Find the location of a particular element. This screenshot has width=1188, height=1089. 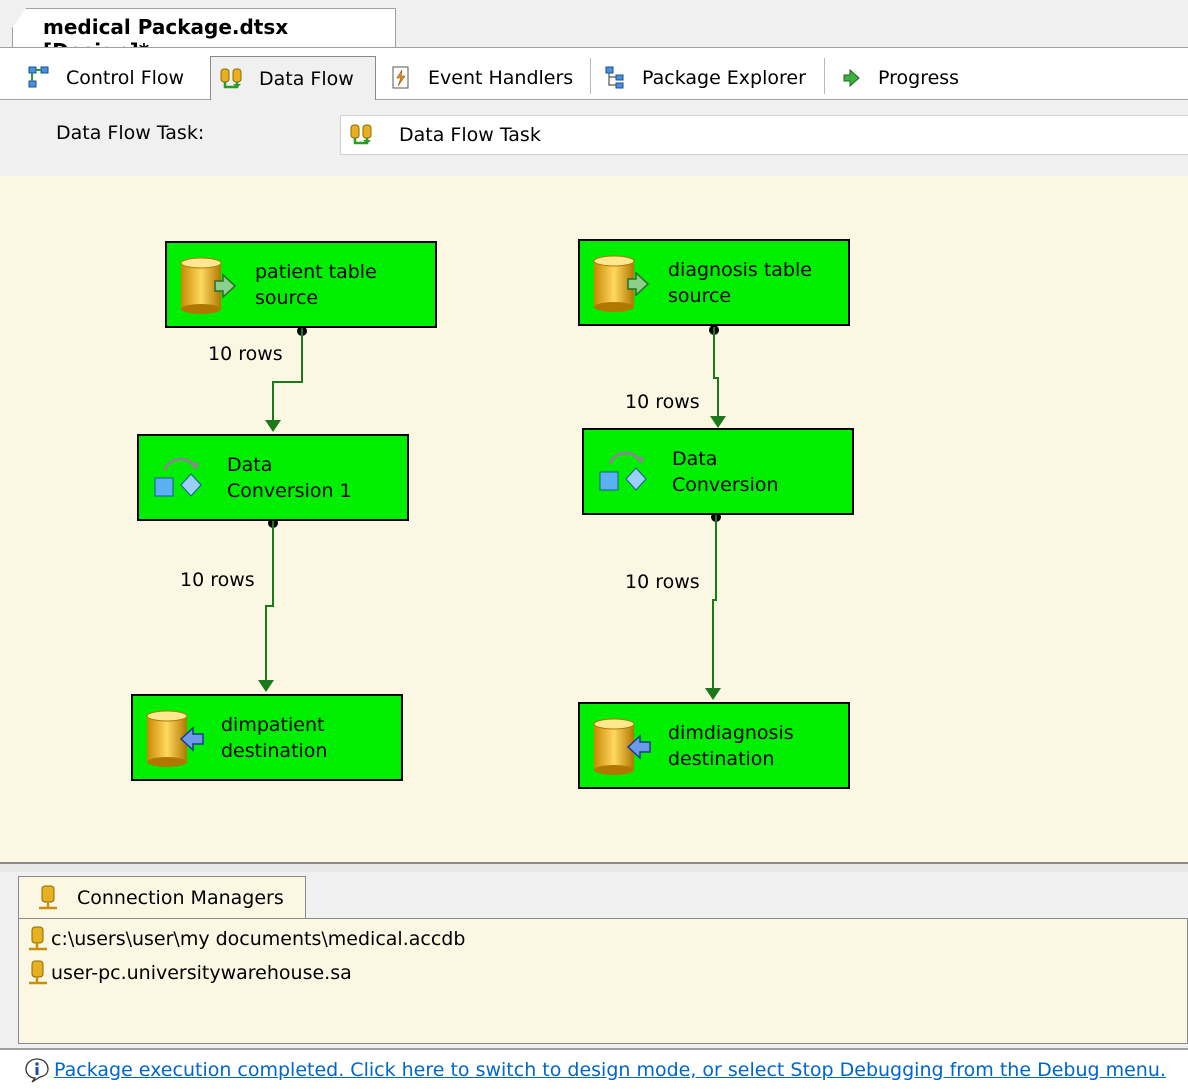

tab-event-handlers: Event Handlers is located at coordinates (476, 78).